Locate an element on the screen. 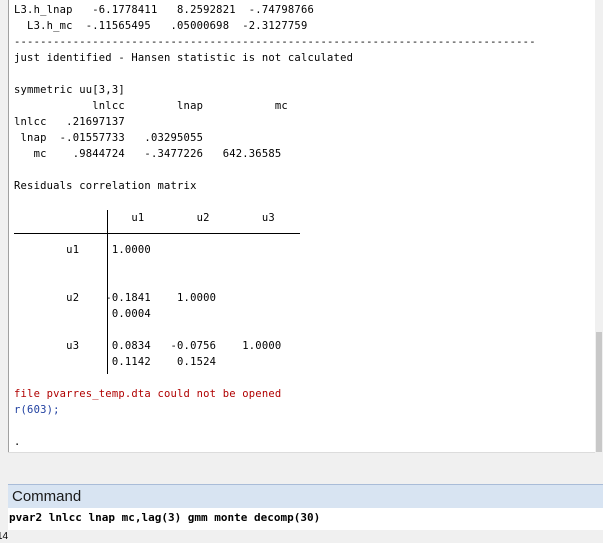 Image resolution: width=603 pixels, height=543 pixels. uu-row-lnap: lnap -.01557733 .03295055 is located at coordinates (109, 138).